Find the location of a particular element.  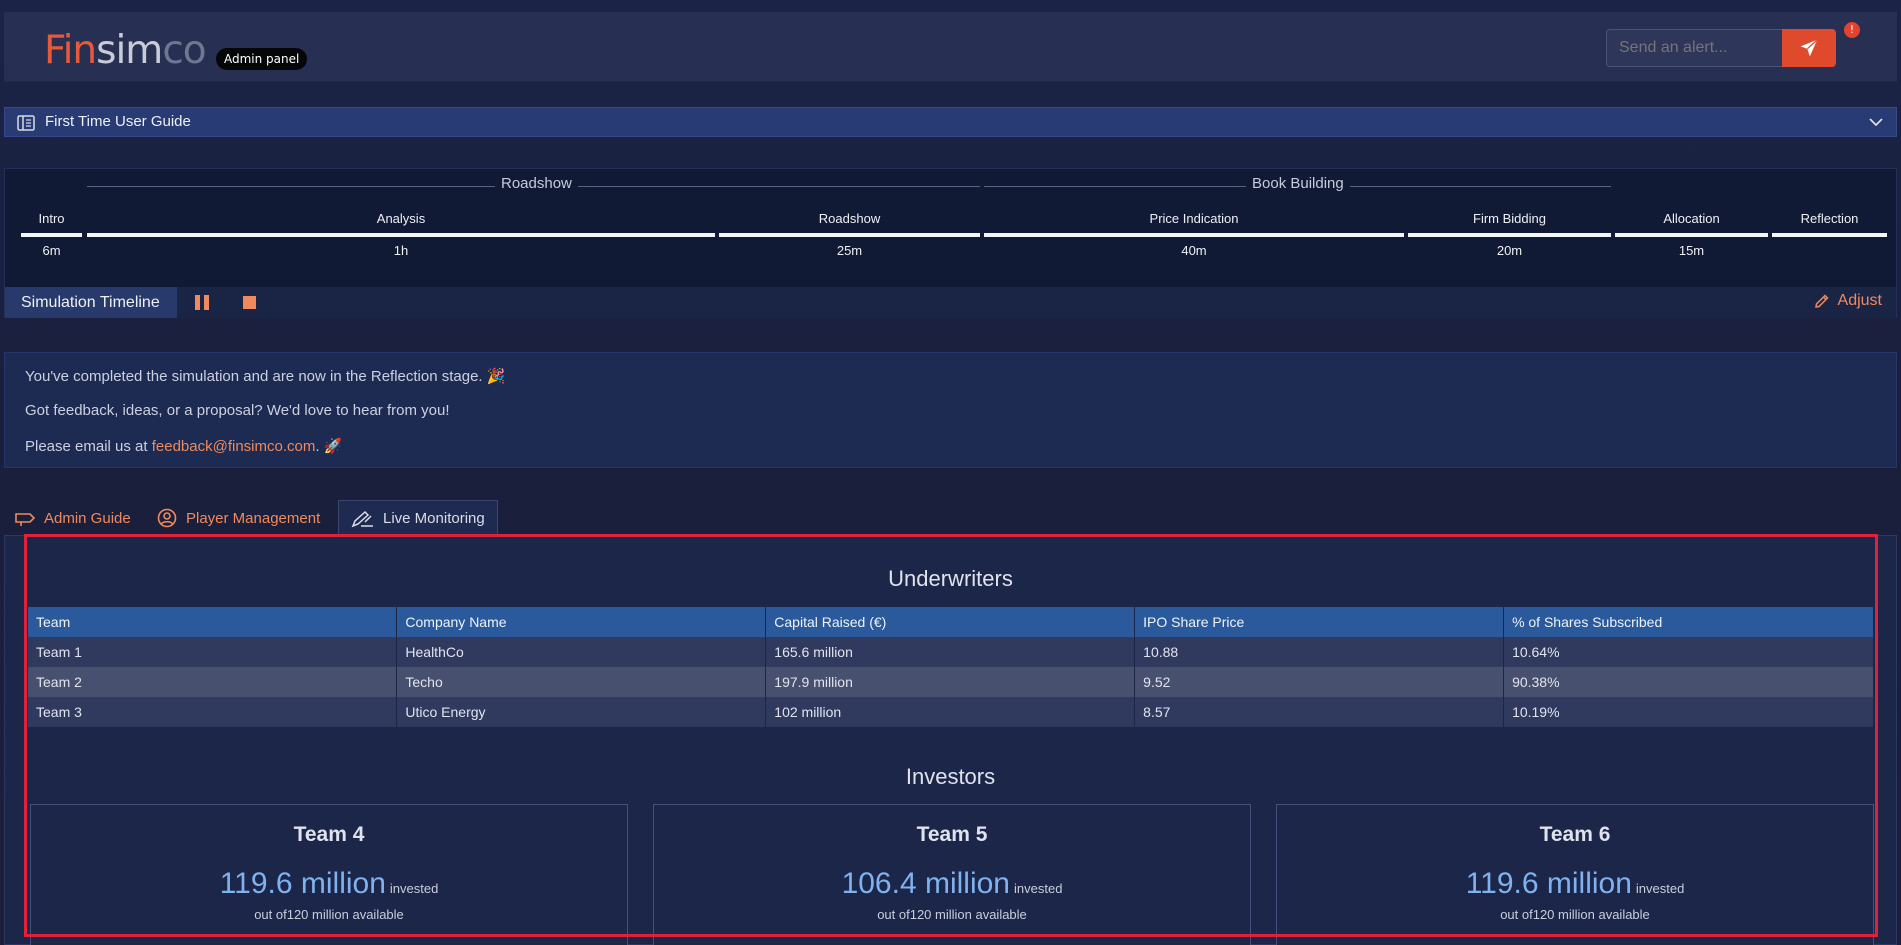

timeline-group-roadshow: Roadshow is located at coordinates (533, 183).